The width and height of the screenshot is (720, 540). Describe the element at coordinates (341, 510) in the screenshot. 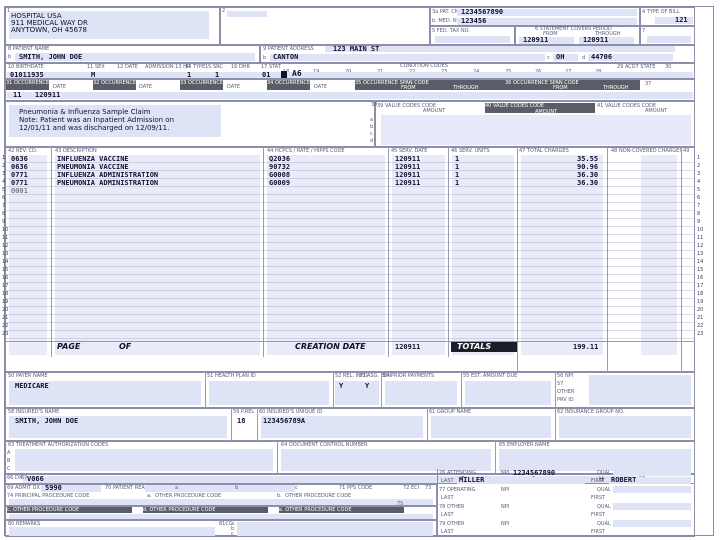

I see `other-proc-e-header: e. OTHER PROCEDURE CODE` at that location.